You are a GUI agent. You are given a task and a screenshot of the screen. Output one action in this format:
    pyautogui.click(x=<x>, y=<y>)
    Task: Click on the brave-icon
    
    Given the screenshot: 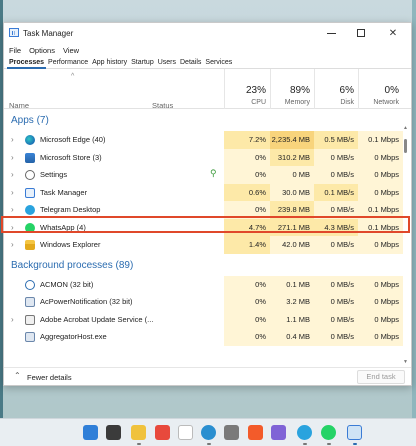 What is the action you would take?
    pyautogui.click(x=255, y=432)
    